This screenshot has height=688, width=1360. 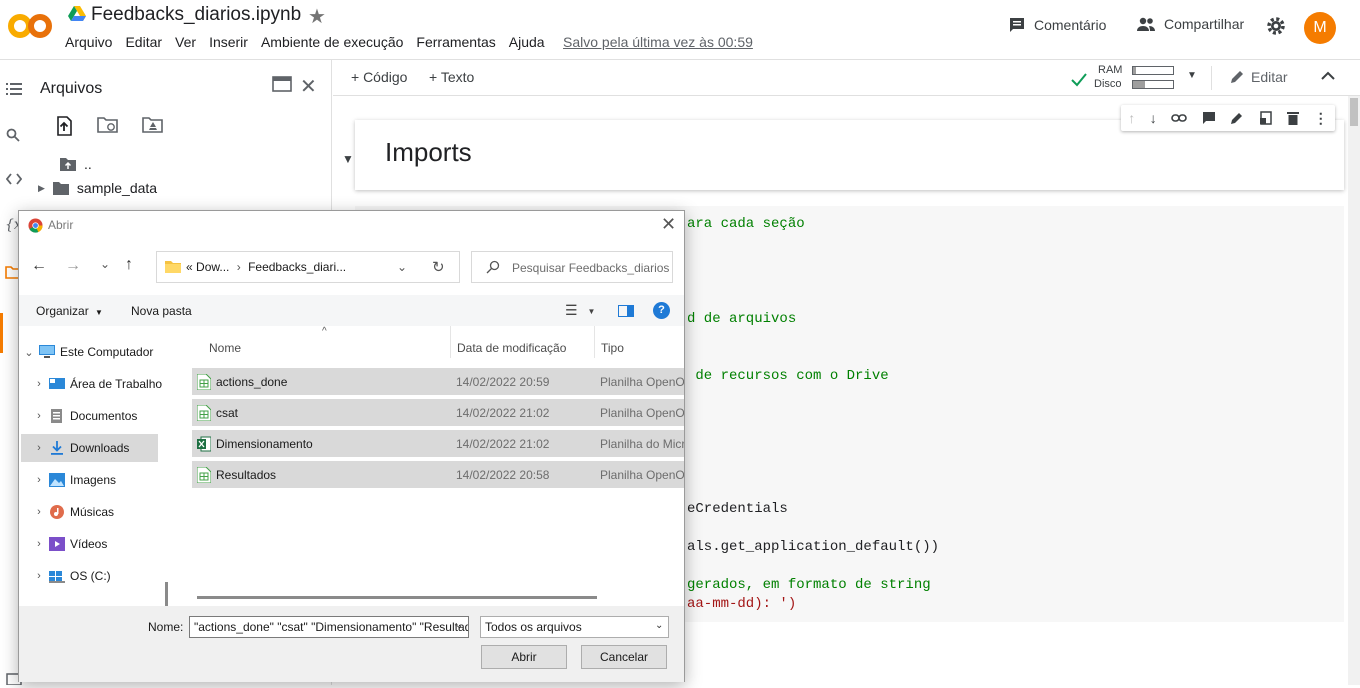 I want to click on upload-icon, so click(x=65, y=126).